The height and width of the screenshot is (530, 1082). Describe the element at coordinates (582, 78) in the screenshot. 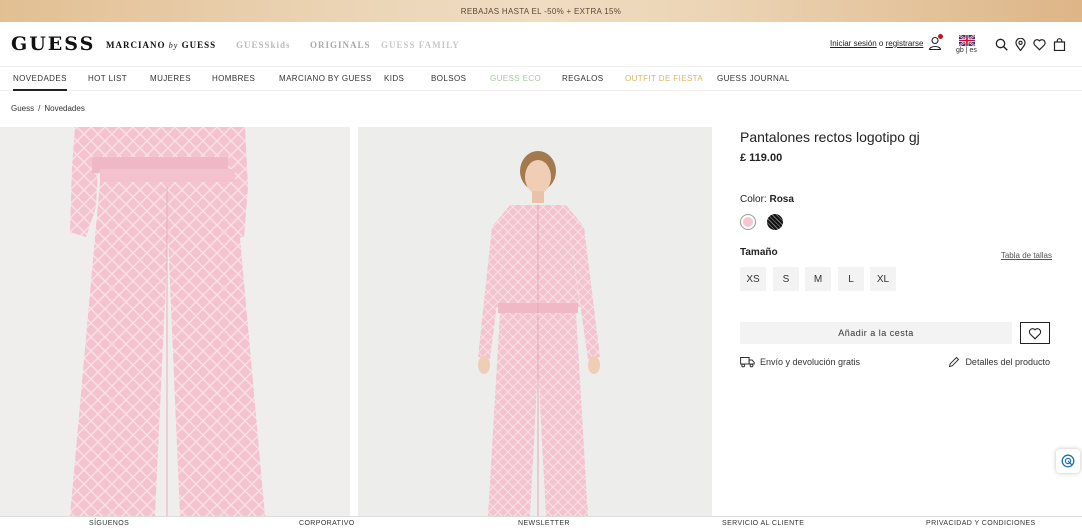

I see `nav-item-regalos: REGALOS` at that location.